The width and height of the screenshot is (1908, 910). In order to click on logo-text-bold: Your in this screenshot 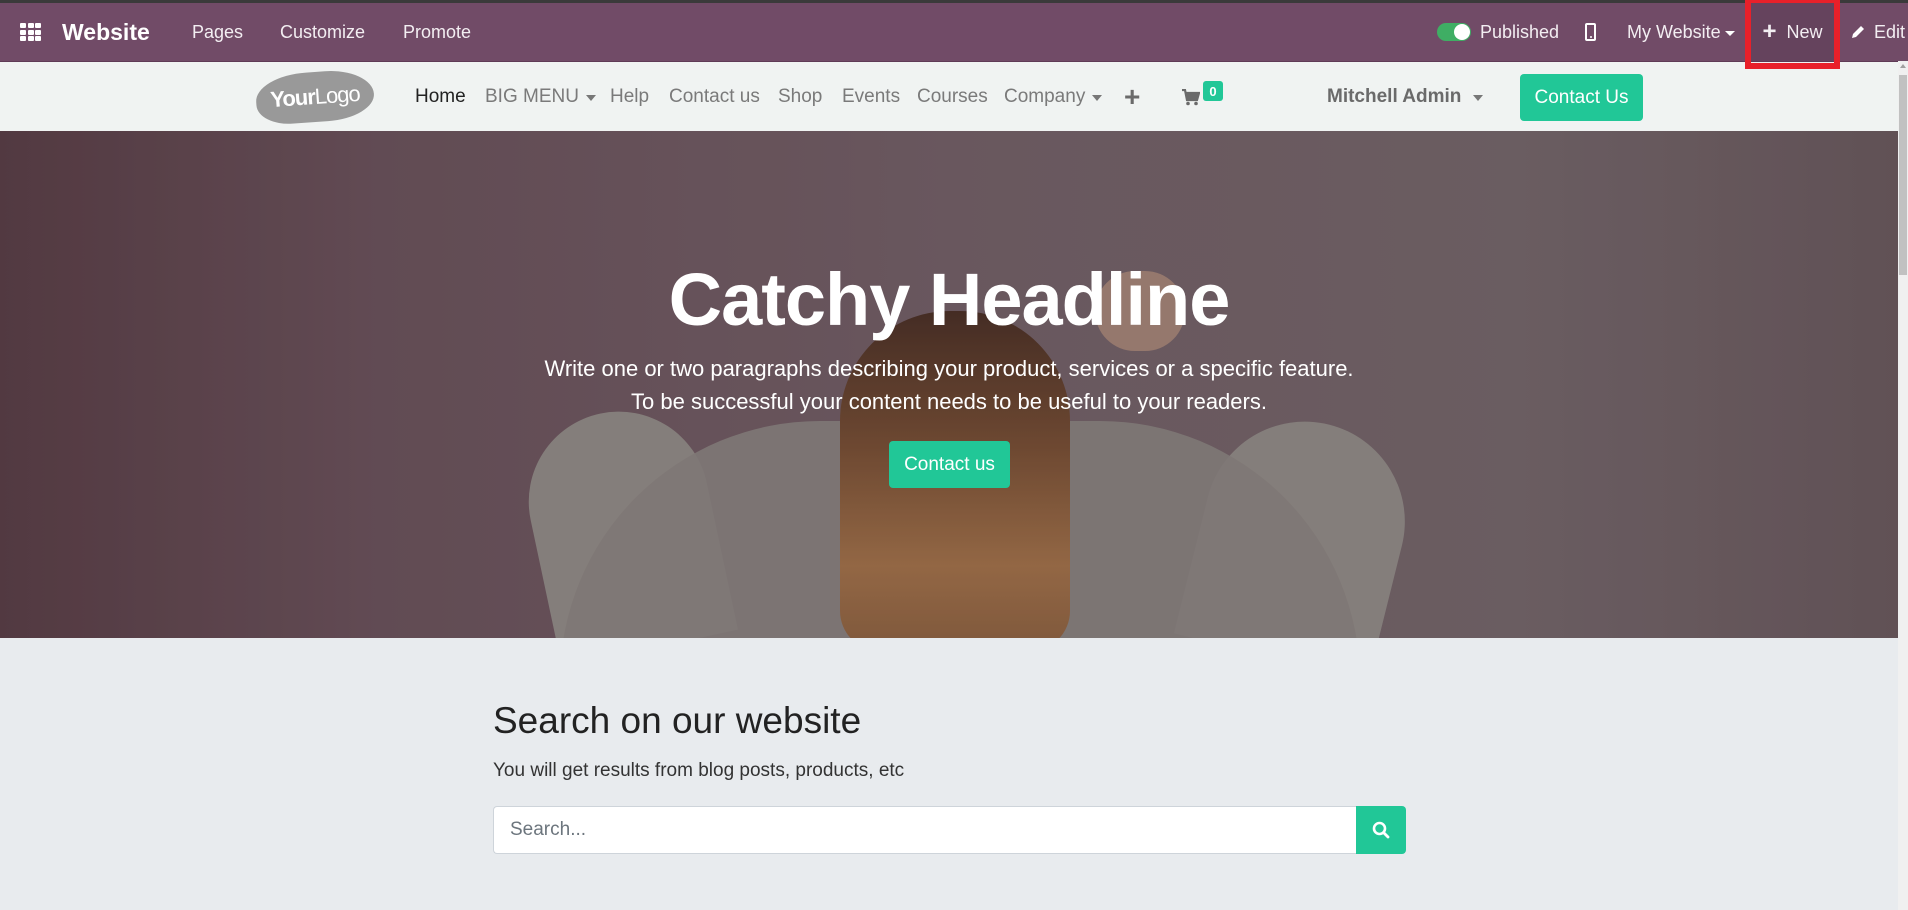, I will do `click(292, 98)`.